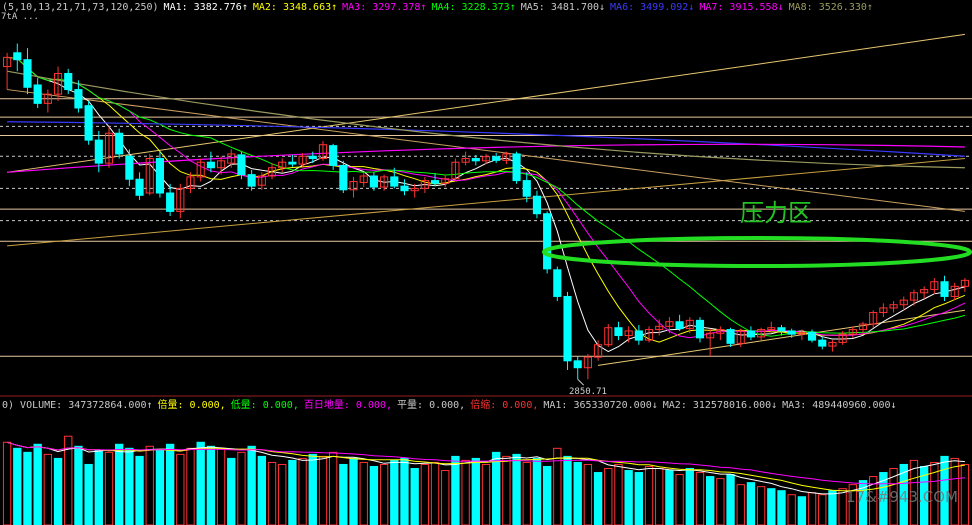 This screenshot has width=972, height=525. What do you see at coordinates (776, 213) in the screenshot?
I see `pressure-zone-label: 压力区` at bounding box center [776, 213].